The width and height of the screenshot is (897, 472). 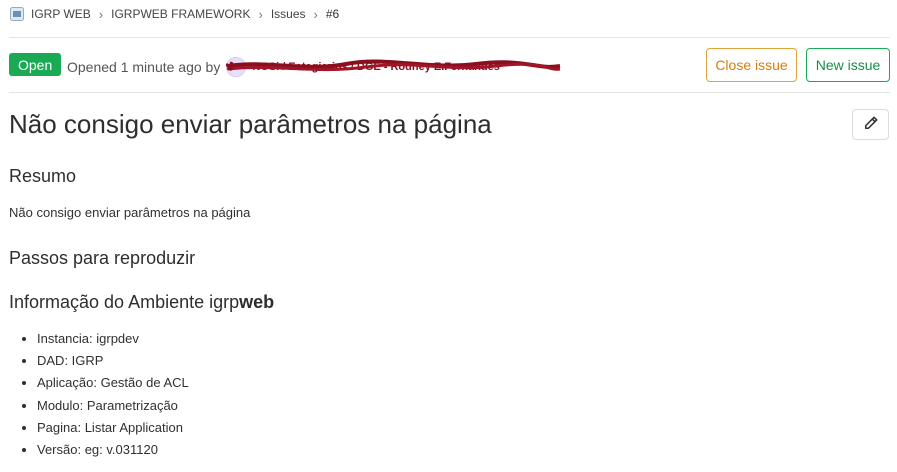 What do you see at coordinates (449, 92) in the screenshot?
I see `title-divider` at bounding box center [449, 92].